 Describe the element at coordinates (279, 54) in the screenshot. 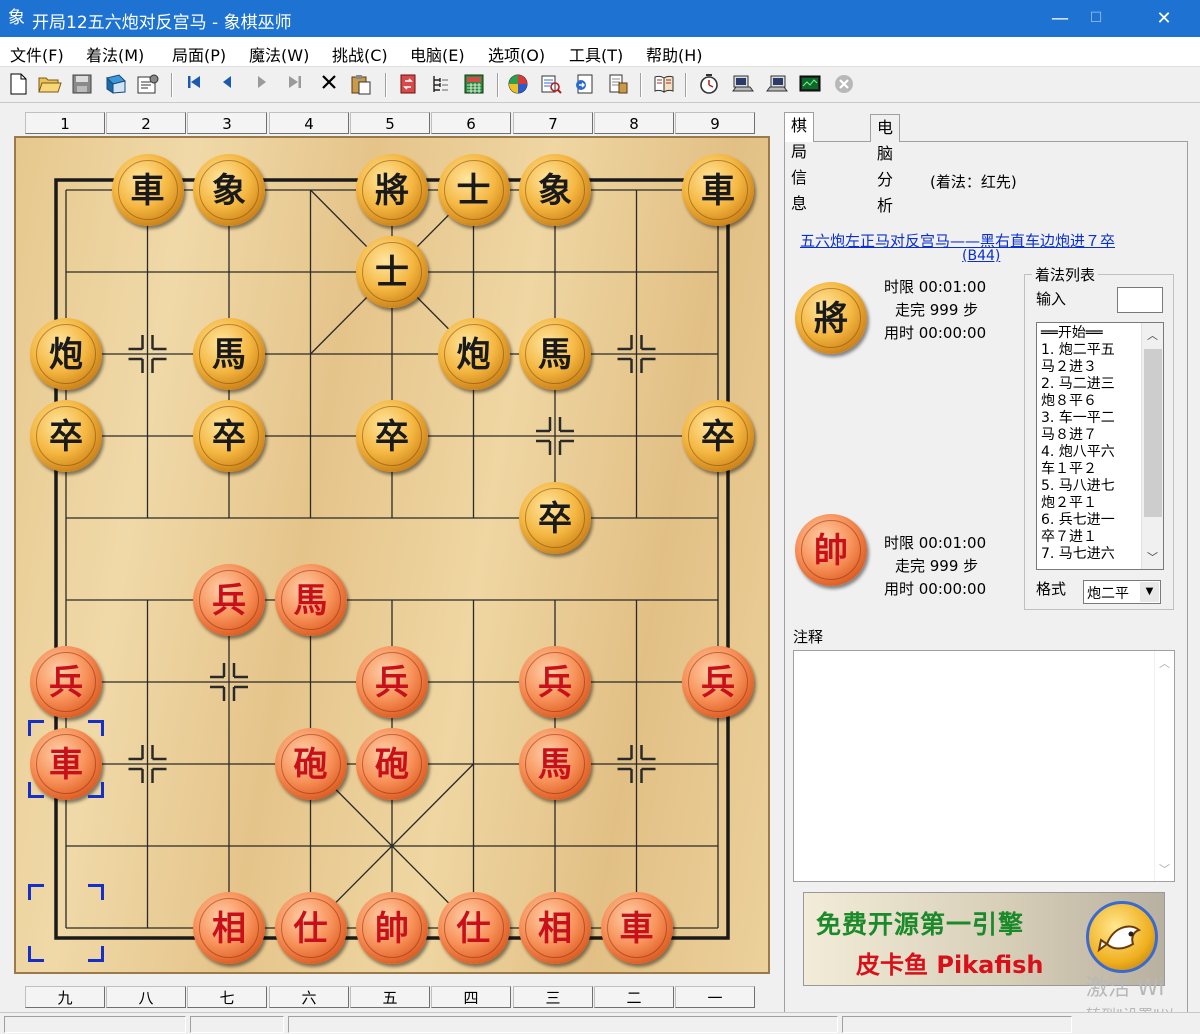

I see `menu-magic: 魔法(W)` at that location.